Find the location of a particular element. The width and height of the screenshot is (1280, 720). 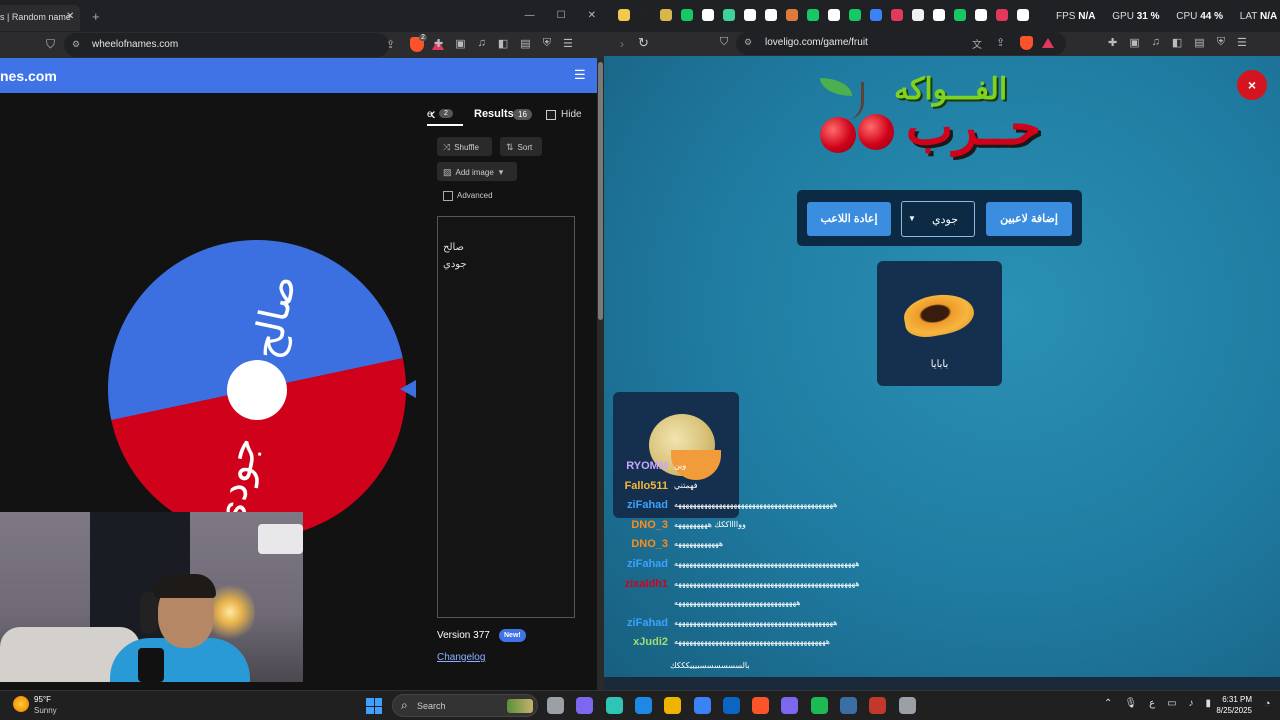

weather-condition: Sunny is located at coordinates (45, 710).